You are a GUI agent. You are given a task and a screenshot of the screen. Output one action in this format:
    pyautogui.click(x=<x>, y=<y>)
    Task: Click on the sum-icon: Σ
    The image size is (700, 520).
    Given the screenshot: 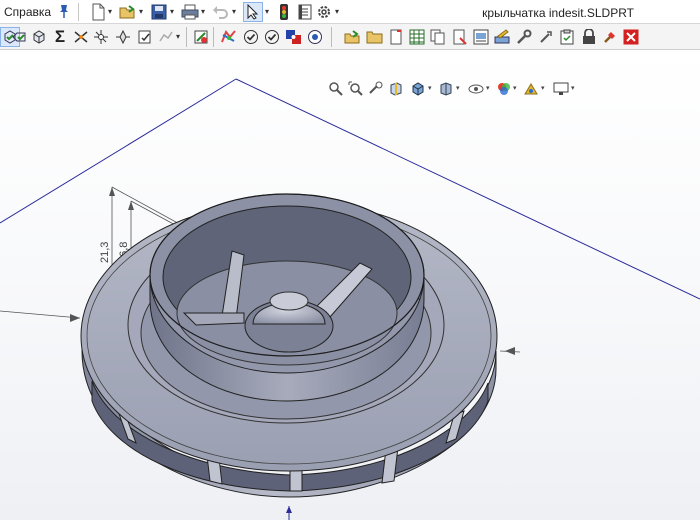 What is the action you would take?
    pyautogui.click(x=60, y=37)
    